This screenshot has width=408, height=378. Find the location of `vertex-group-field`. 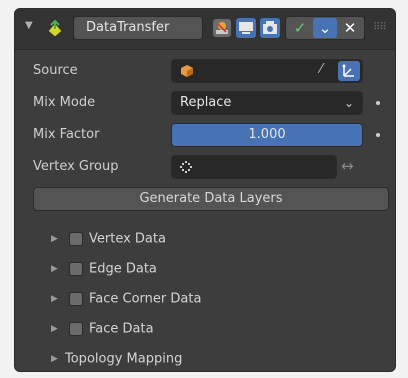

vertex-group-field is located at coordinates (254, 167).